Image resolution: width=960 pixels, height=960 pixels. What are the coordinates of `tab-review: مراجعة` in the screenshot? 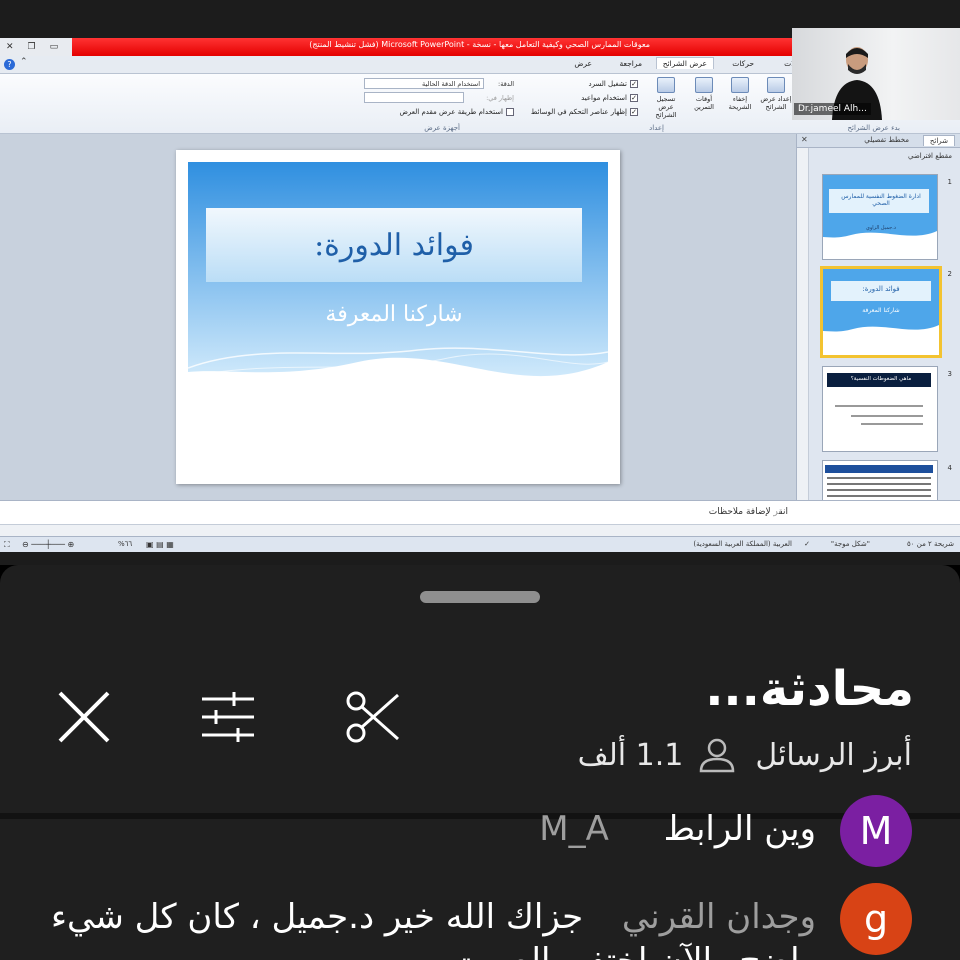 It's located at (630, 63).